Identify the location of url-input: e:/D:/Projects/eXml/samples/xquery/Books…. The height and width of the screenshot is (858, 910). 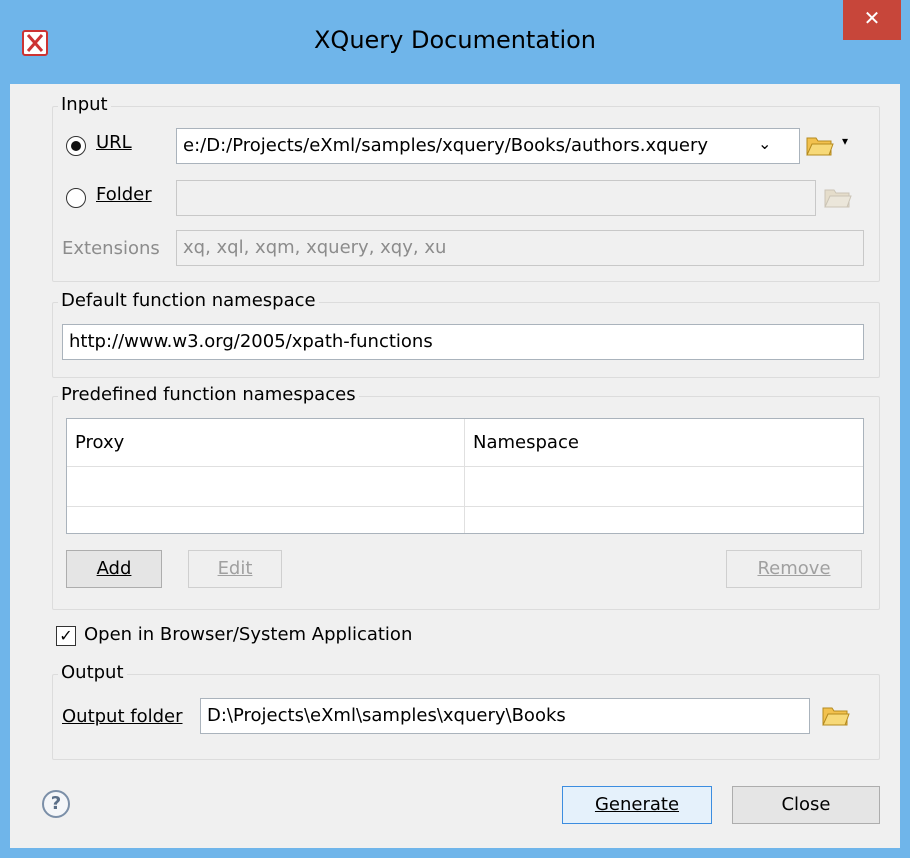
(488, 146).